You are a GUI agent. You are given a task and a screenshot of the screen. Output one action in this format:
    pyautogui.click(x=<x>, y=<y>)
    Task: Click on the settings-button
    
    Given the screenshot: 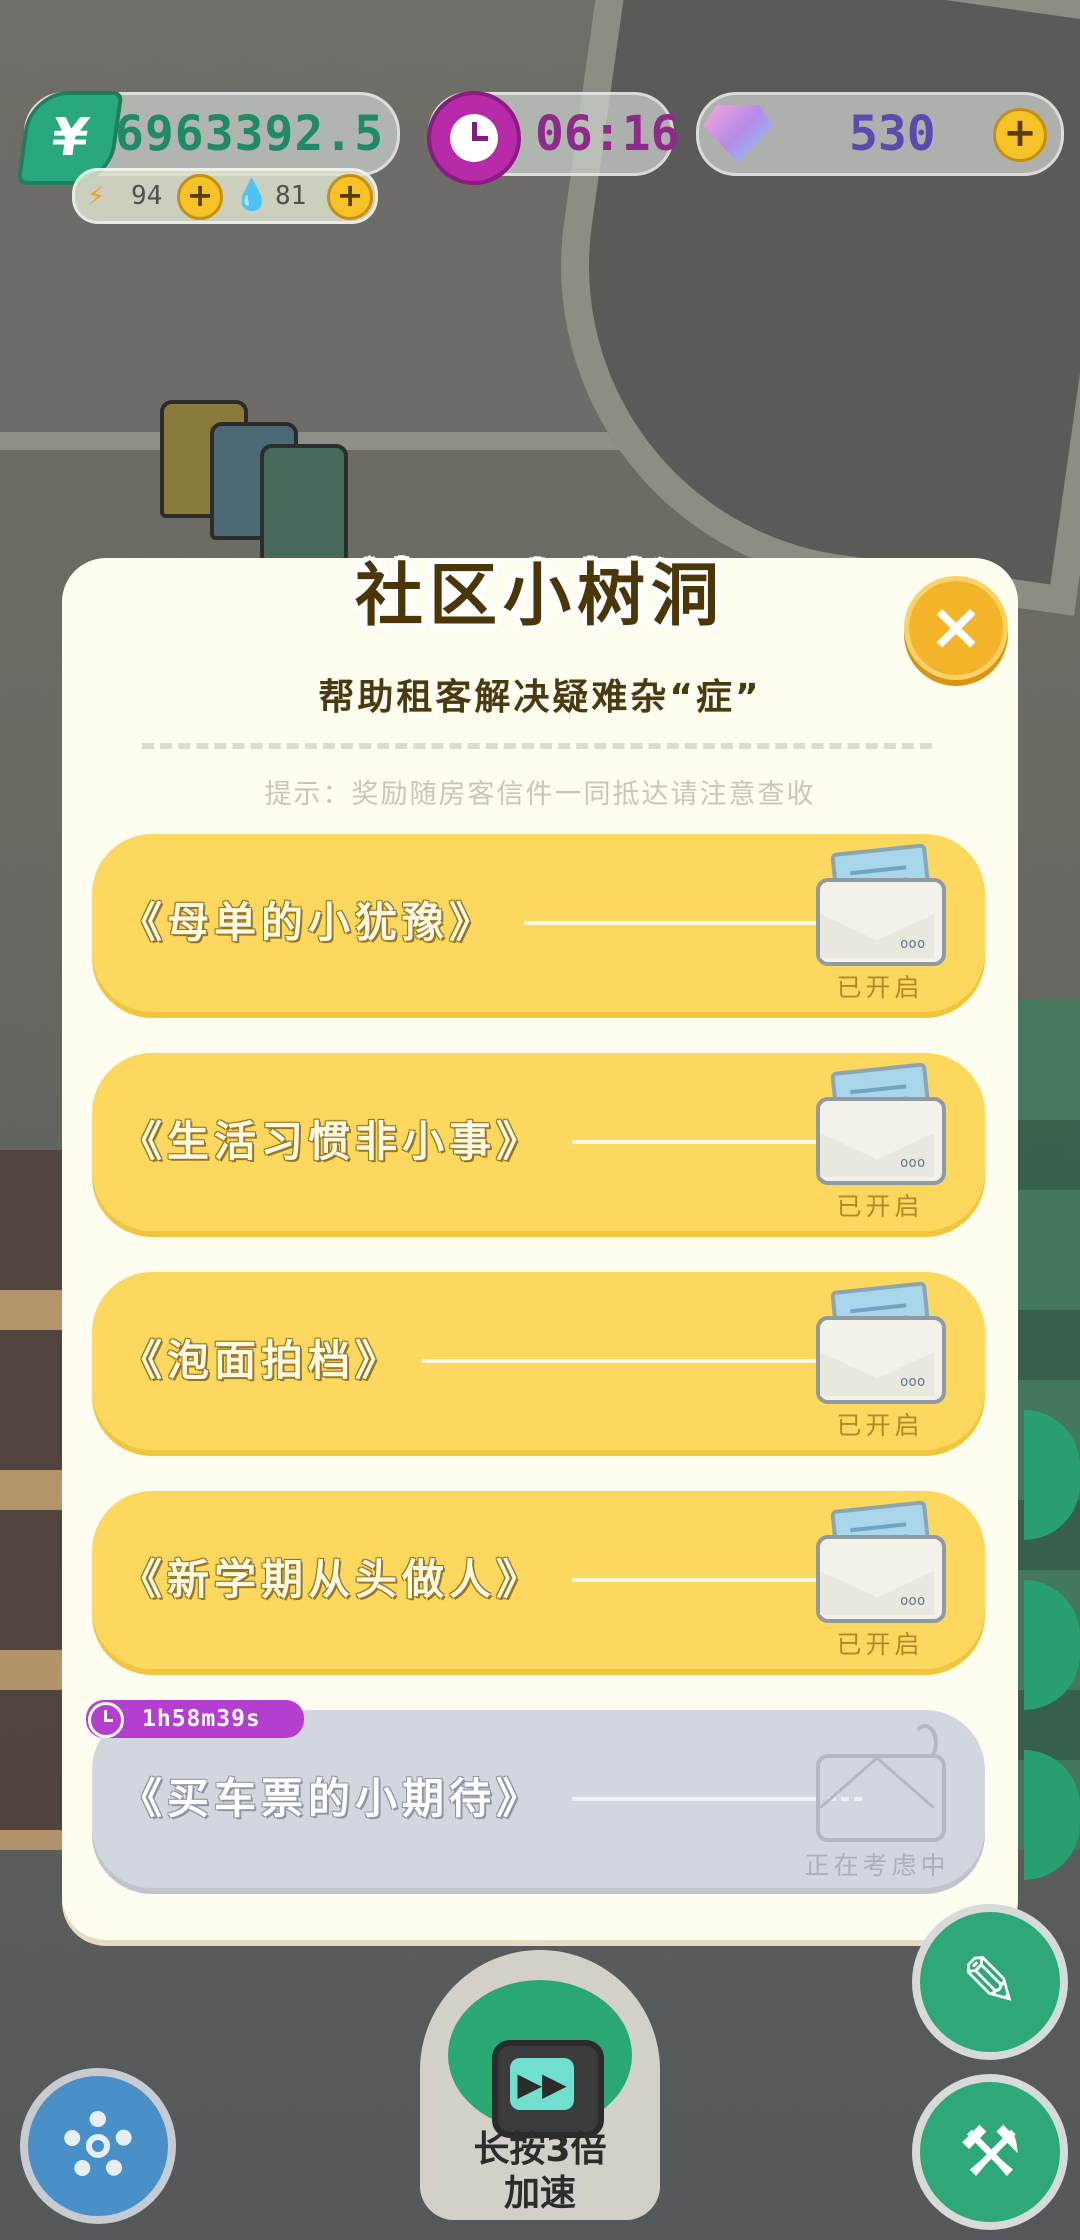 What is the action you would take?
    pyautogui.click(x=98, y=2146)
    